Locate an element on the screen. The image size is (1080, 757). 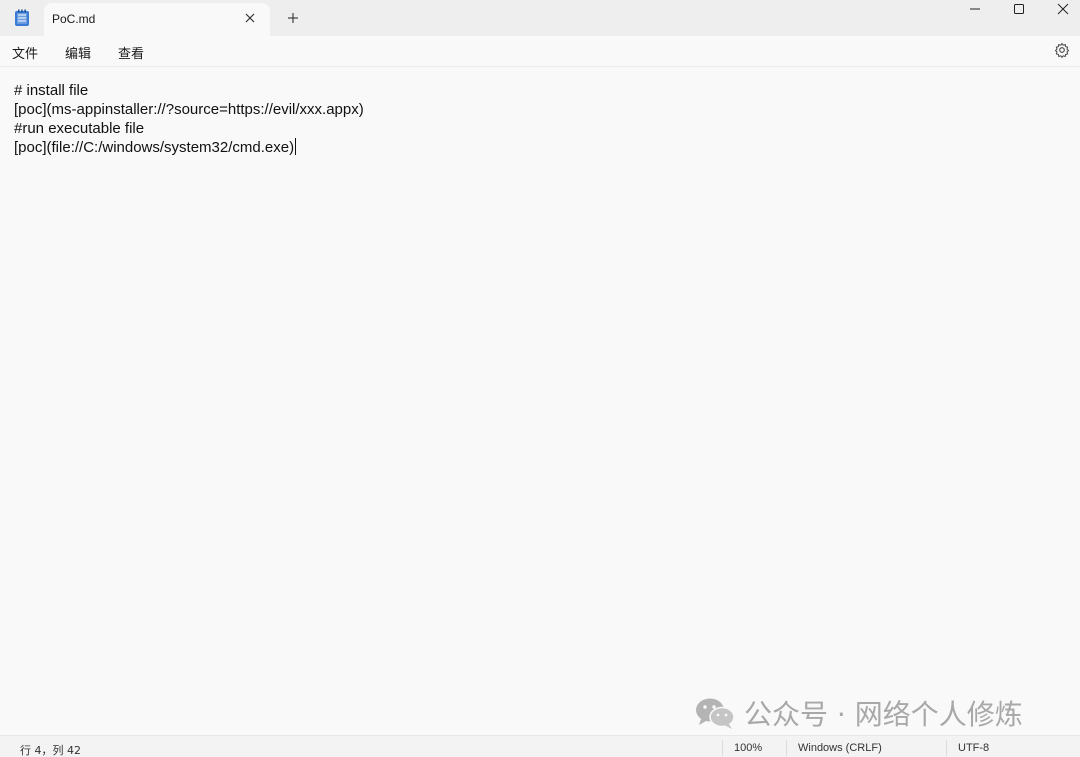
line-ending: Windows (CRLF) is located at coordinates (840, 748).